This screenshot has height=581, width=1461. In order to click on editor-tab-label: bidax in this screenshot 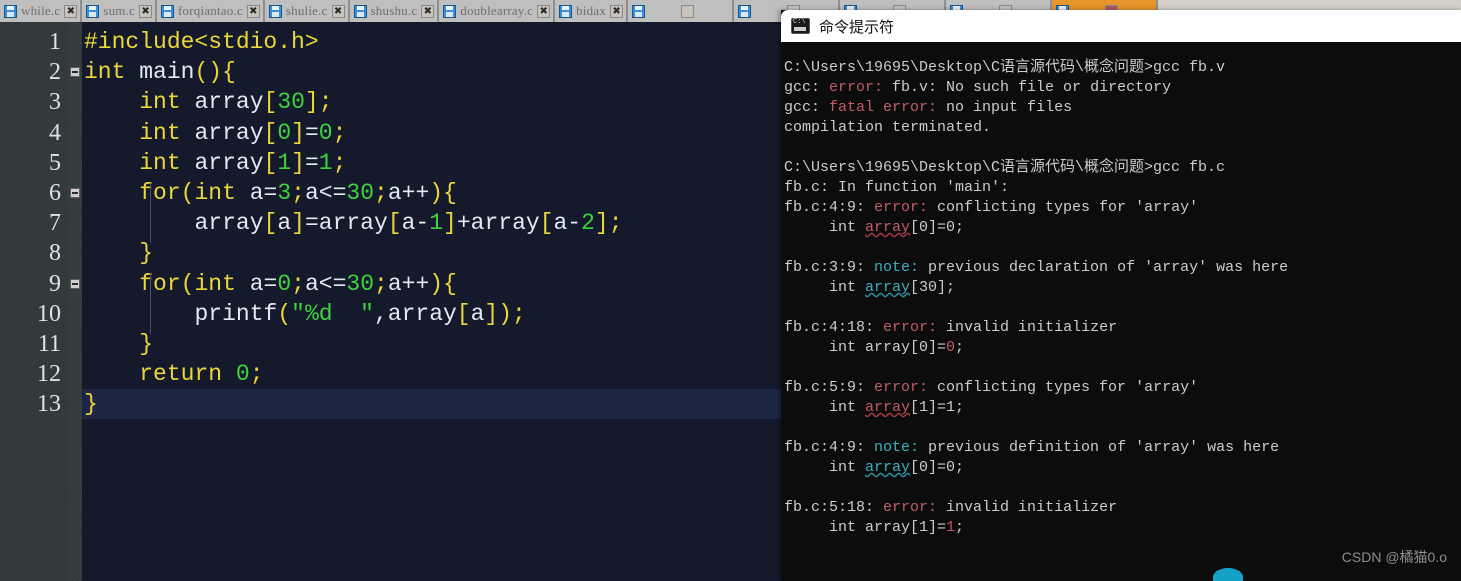, I will do `click(591, 10)`.